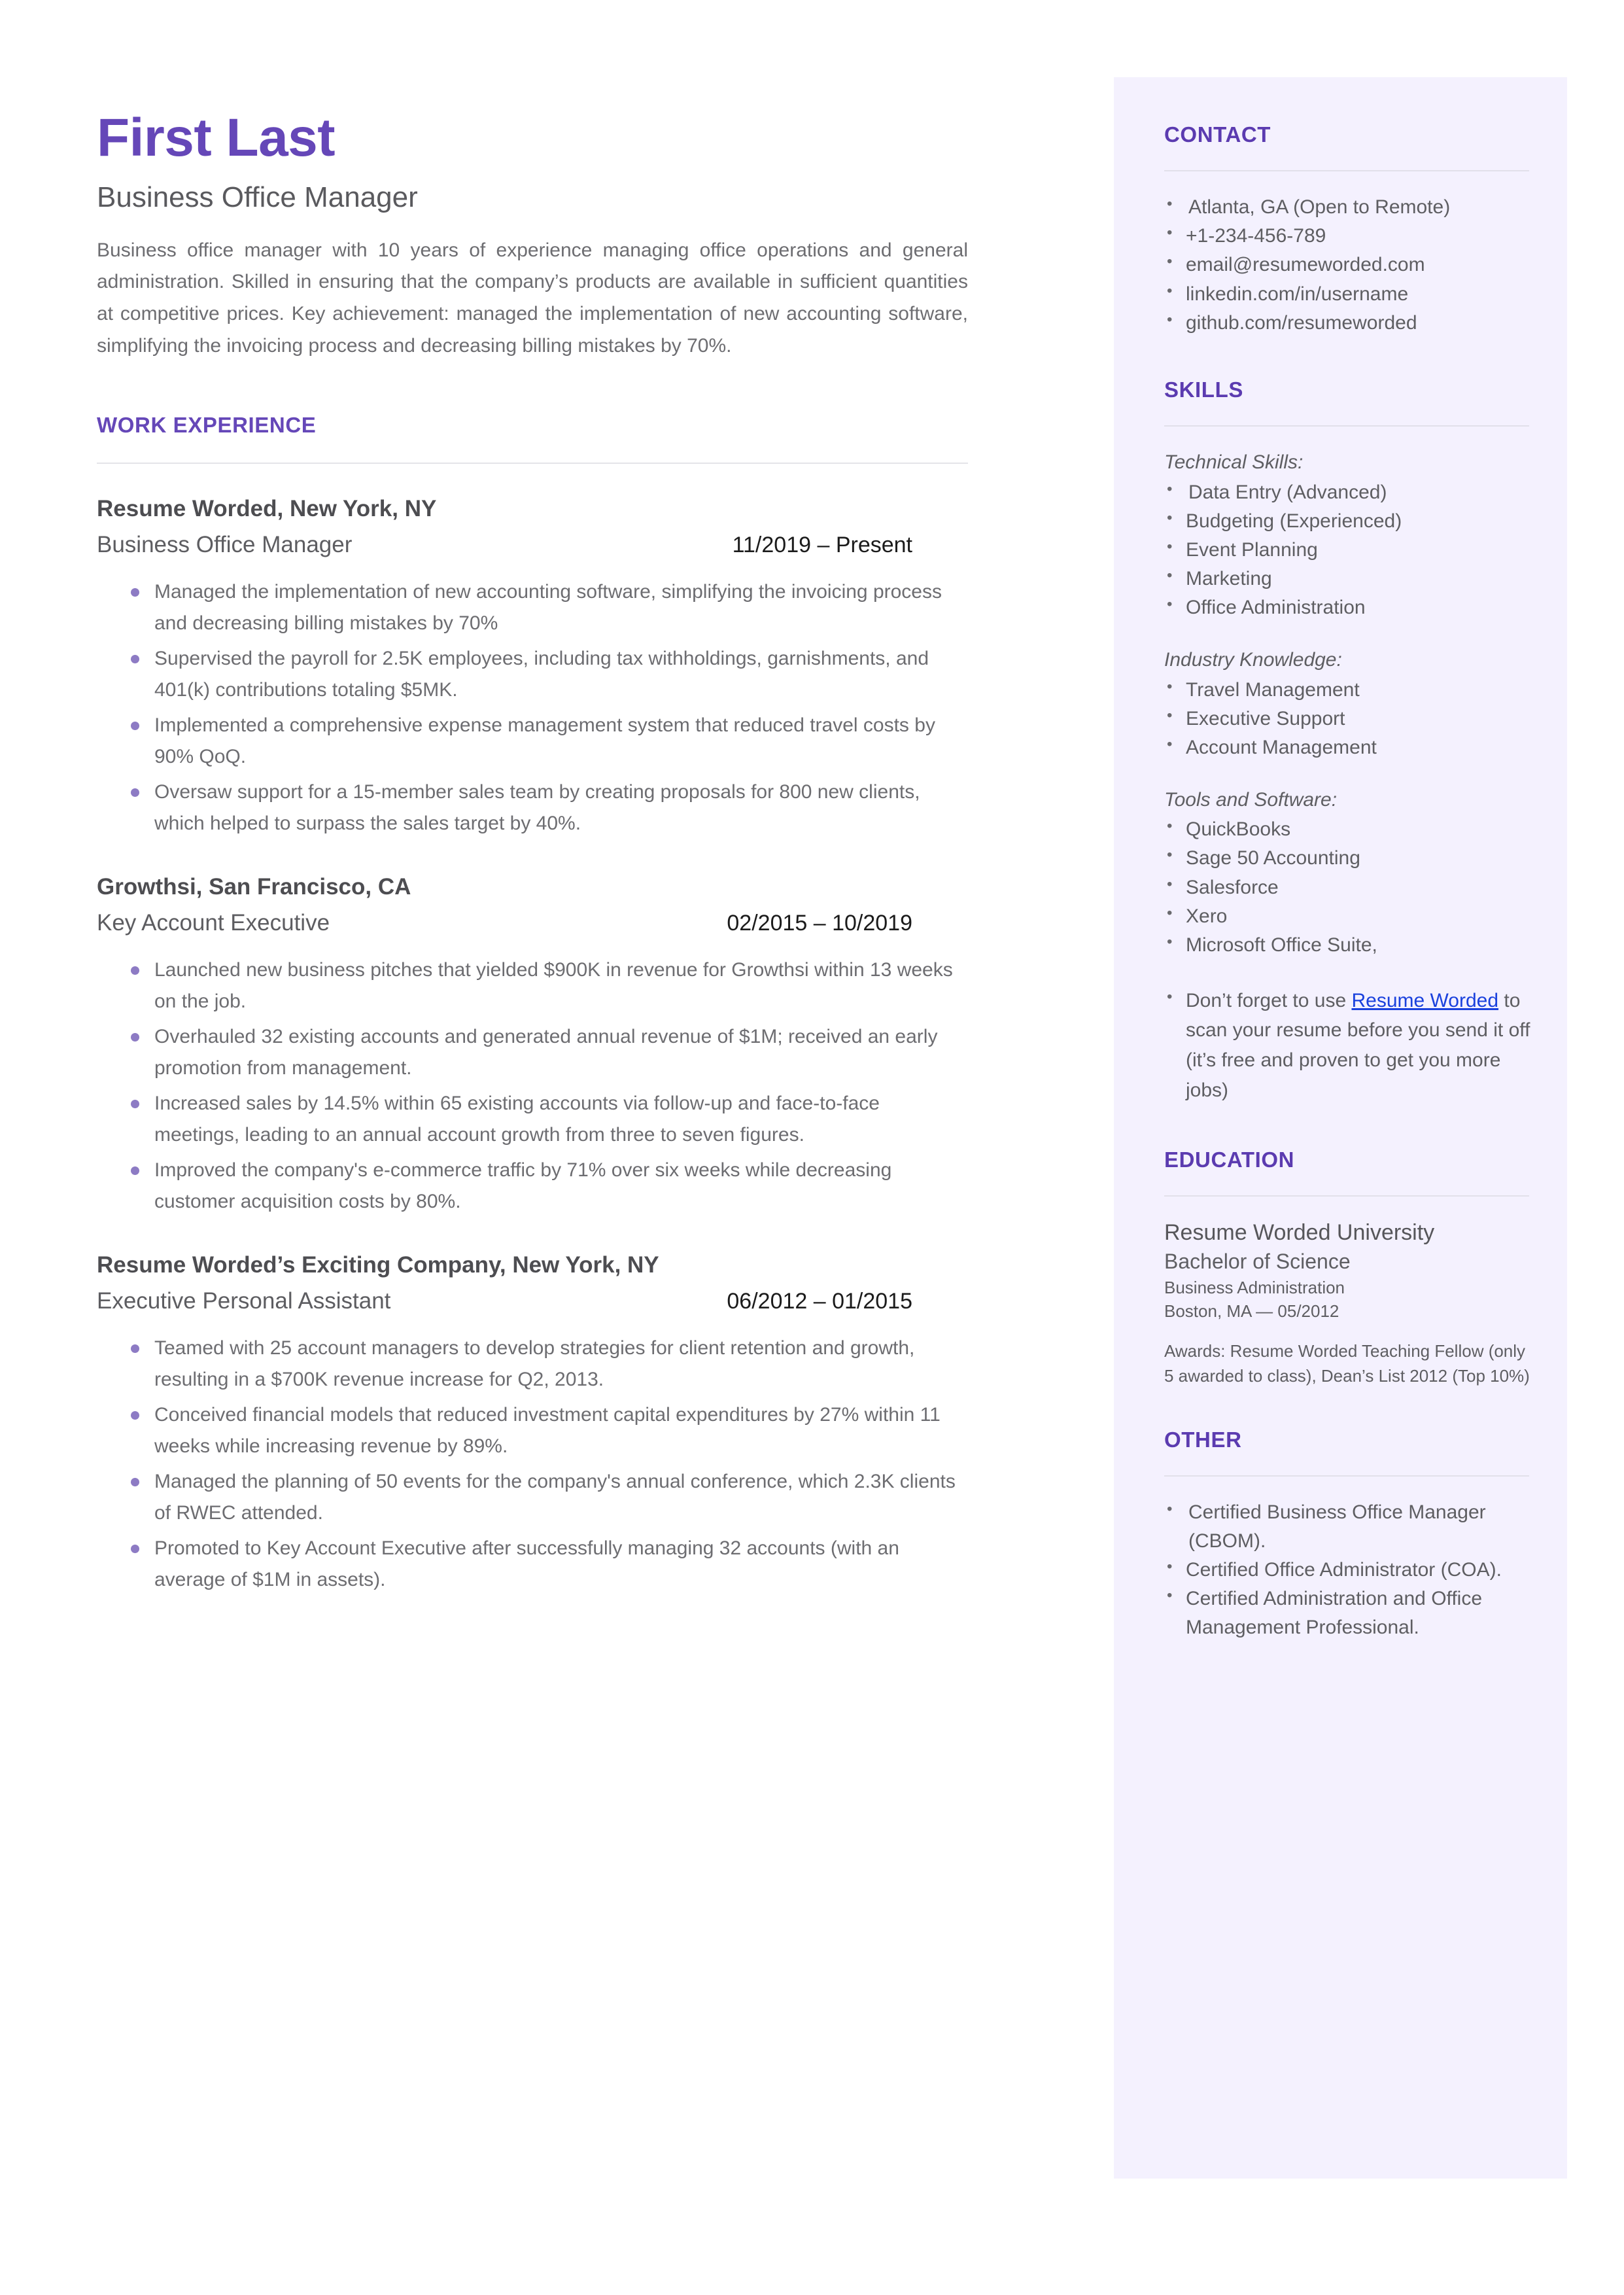  What do you see at coordinates (1269, 1000) in the screenshot?
I see `promo-text-before: Don’t forget to use` at bounding box center [1269, 1000].